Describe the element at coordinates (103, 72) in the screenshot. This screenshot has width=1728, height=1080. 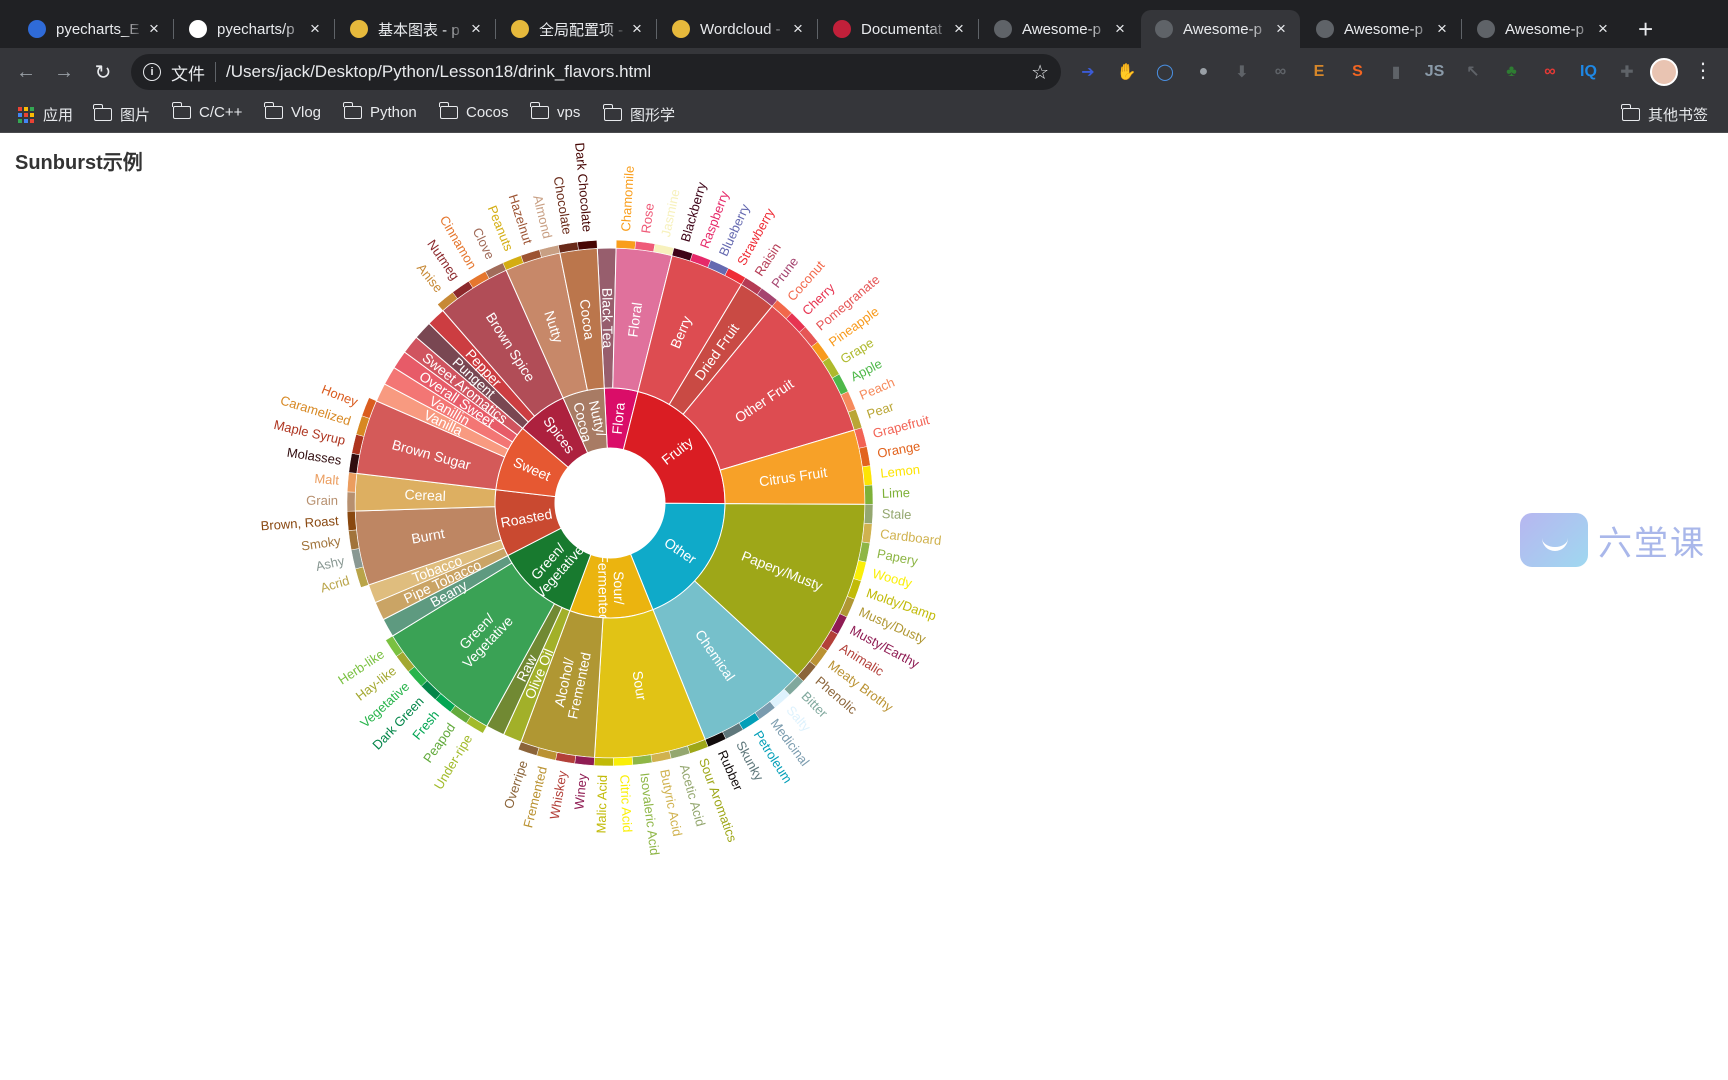
I see `reload-icon: ↻` at that location.